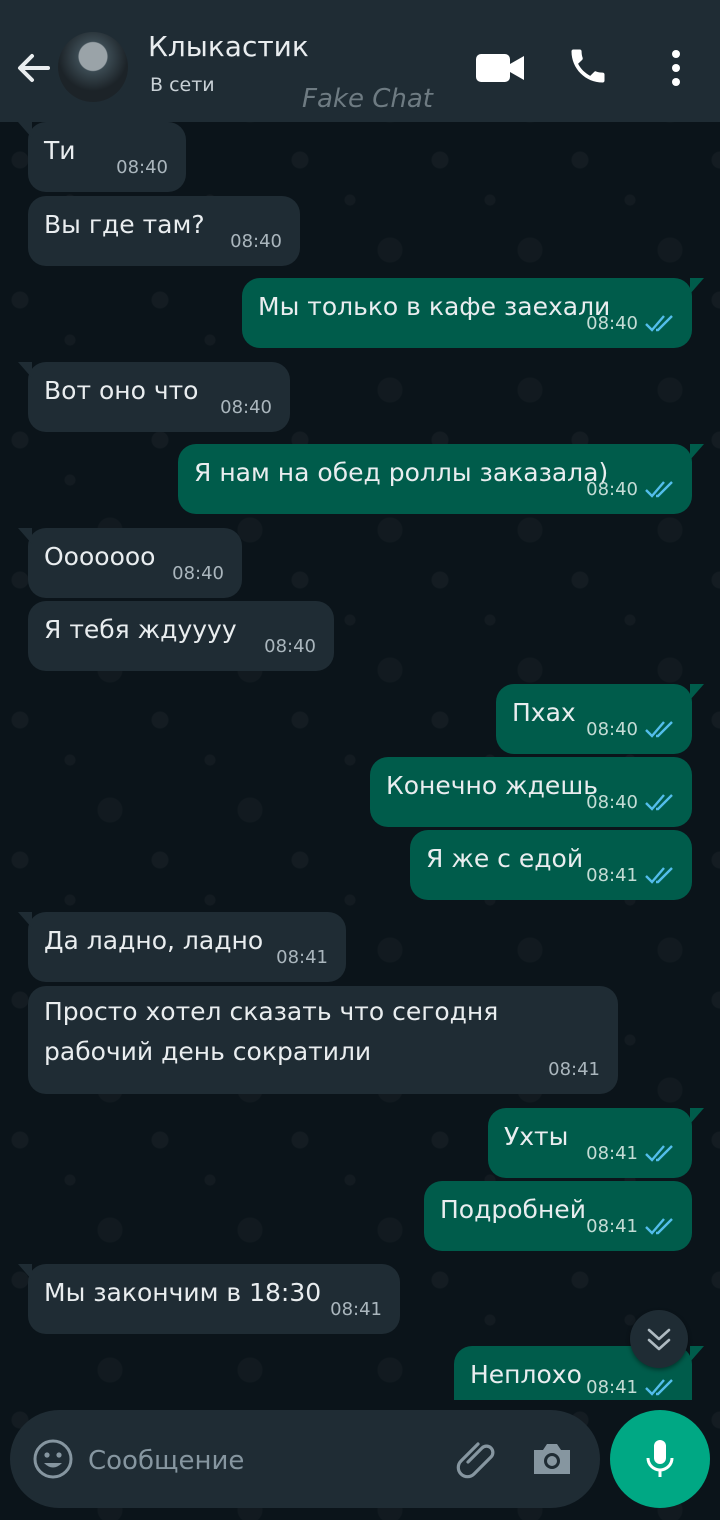 The height and width of the screenshot is (1520, 720). Describe the element at coordinates (100, 556) in the screenshot. I see `message-text: Ооооооо` at that location.